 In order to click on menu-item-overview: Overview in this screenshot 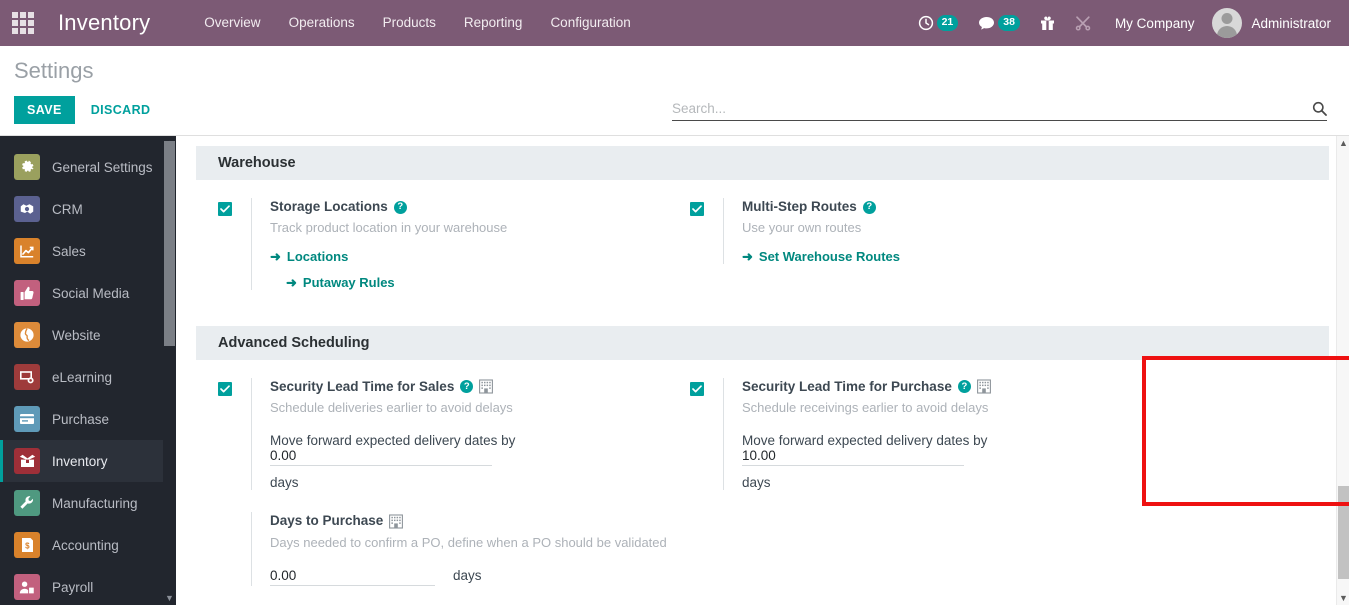, I will do `click(232, 23)`.